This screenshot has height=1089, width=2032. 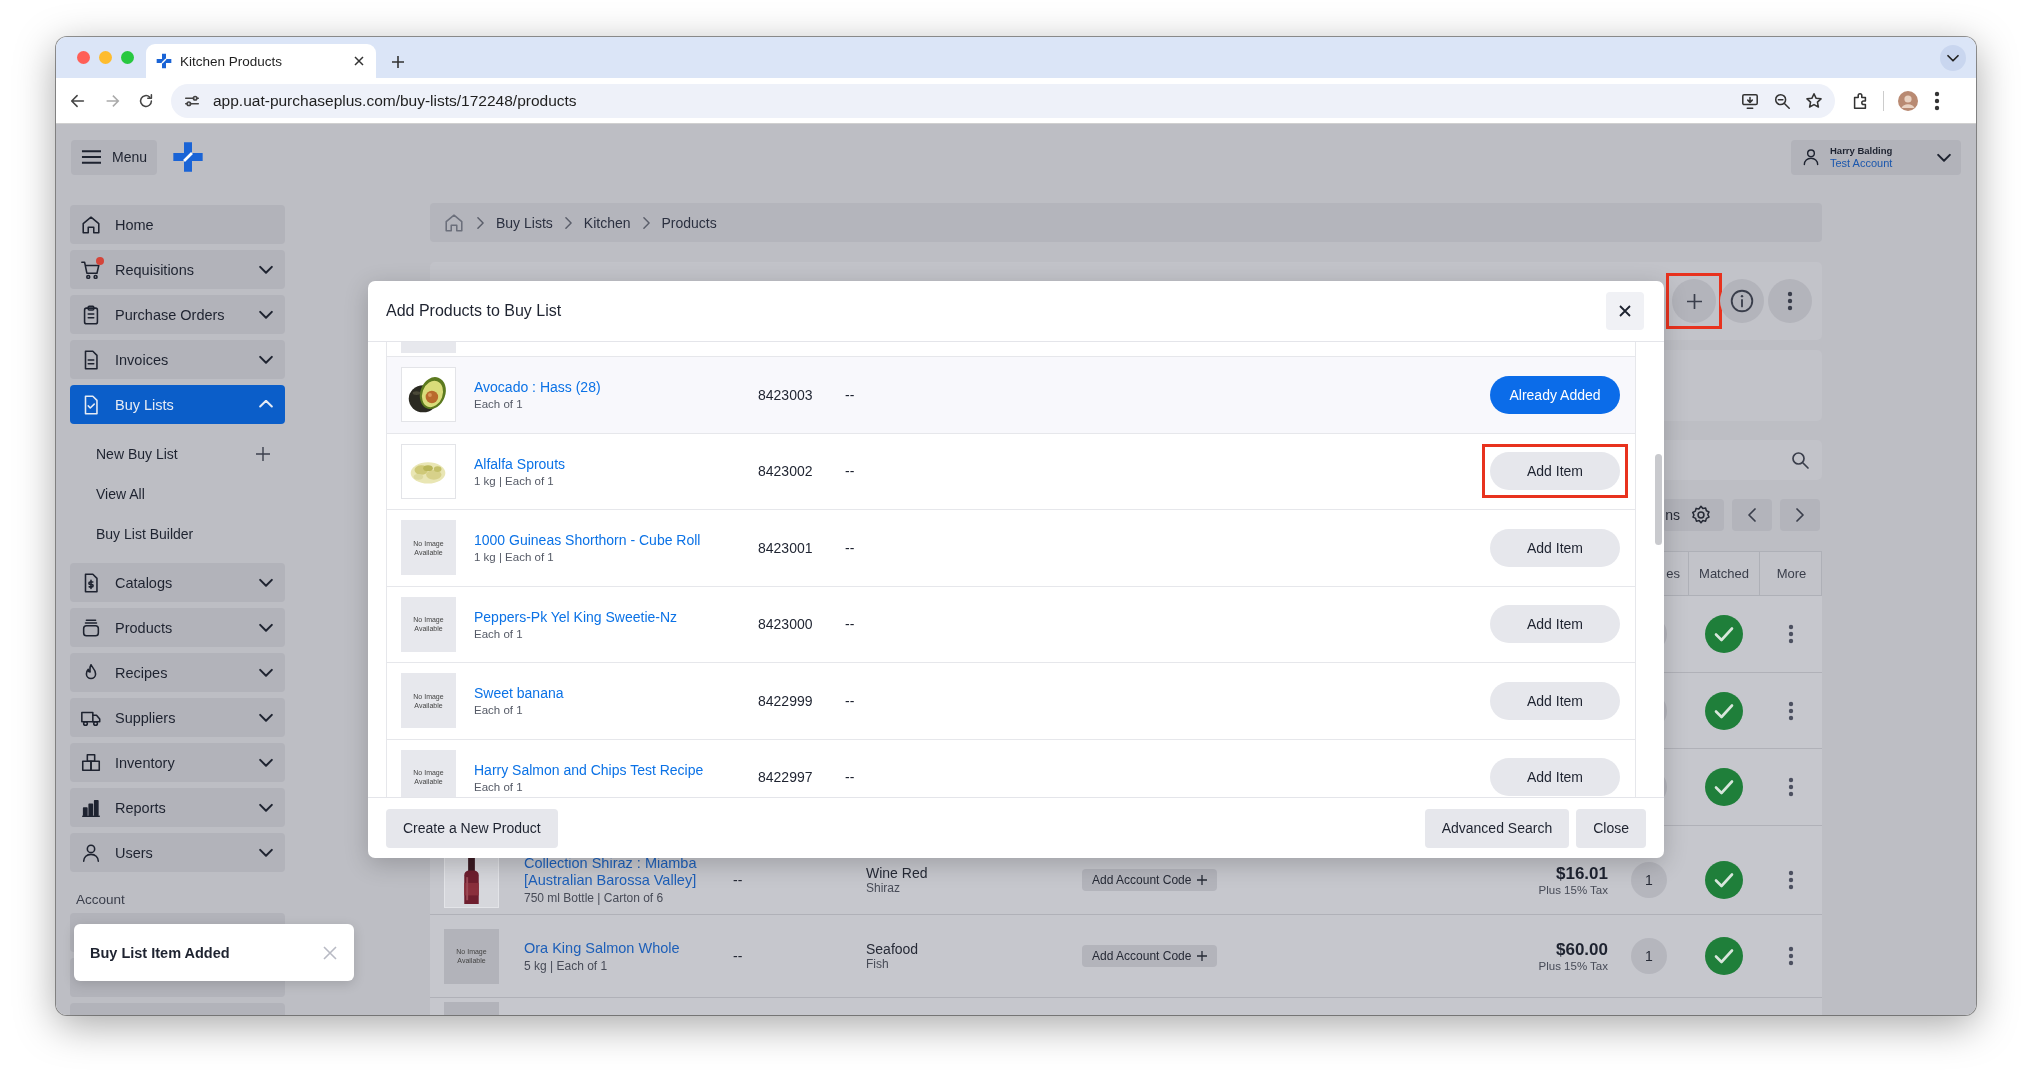 What do you see at coordinates (474, 311) in the screenshot?
I see `dialog-title: Add Products to Buy List` at bounding box center [474, 311].